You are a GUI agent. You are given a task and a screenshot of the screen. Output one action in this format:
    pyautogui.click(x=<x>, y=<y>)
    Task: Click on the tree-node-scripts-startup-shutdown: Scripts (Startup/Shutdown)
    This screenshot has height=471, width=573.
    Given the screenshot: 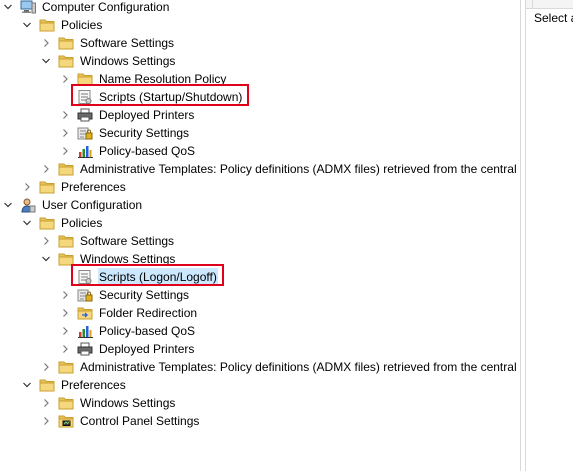 What is the action you would take?
    pyautogui.click(x=151, y=97)
    